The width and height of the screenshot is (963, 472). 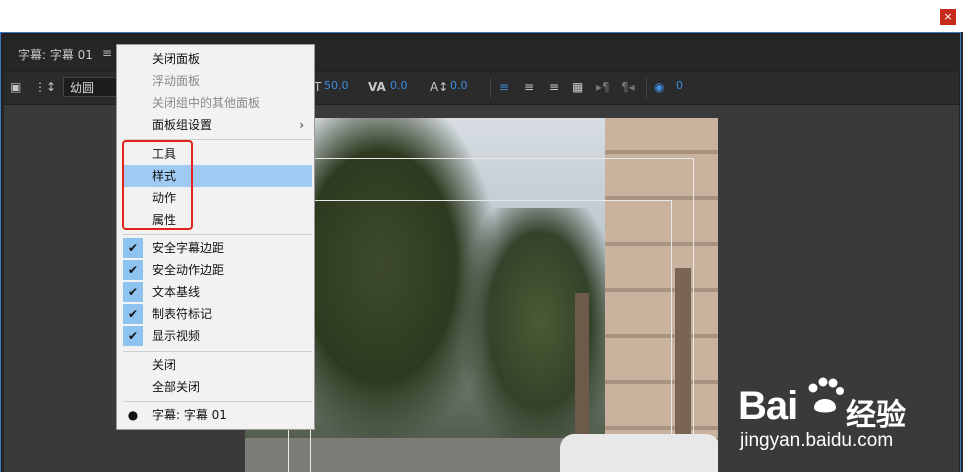 I want to click on show-background-video-icon: ◉, so click(x=659, y=87).